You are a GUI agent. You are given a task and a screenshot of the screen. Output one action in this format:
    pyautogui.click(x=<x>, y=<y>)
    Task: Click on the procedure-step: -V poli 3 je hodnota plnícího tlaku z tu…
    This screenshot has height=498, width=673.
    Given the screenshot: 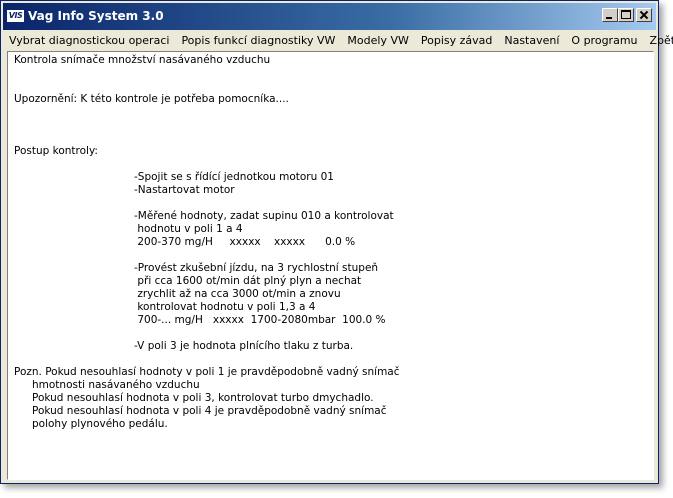 What is the action you would take?
    pyautogui.click(x=244, y=346)
    